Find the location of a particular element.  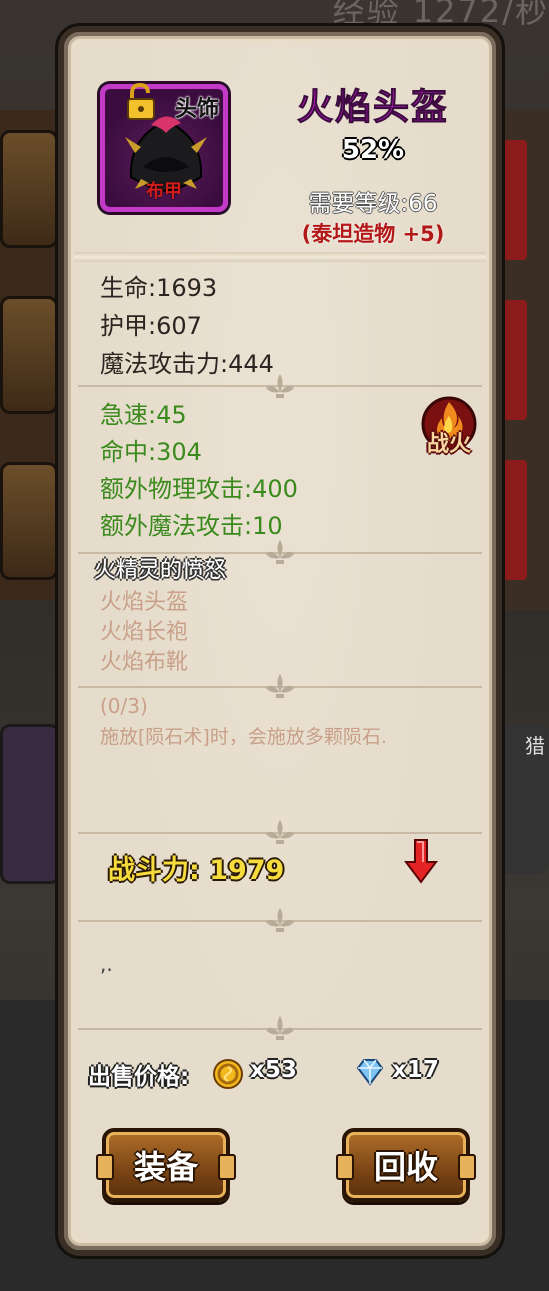

stat-armor: 护甲:607 is located at coordinates (151, 326).